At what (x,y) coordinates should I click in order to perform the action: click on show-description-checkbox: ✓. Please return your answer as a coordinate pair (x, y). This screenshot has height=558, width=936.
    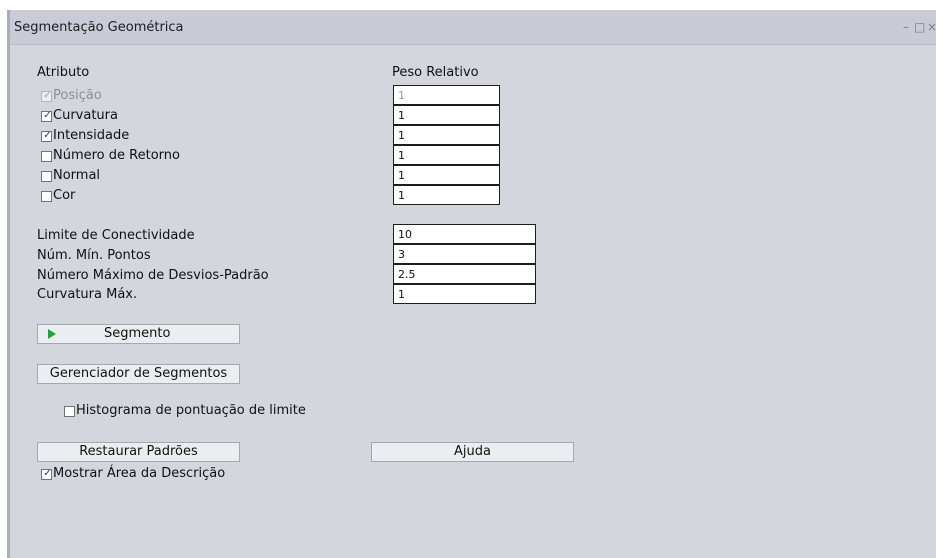
    Looking at the image, I should click on (46, 474).